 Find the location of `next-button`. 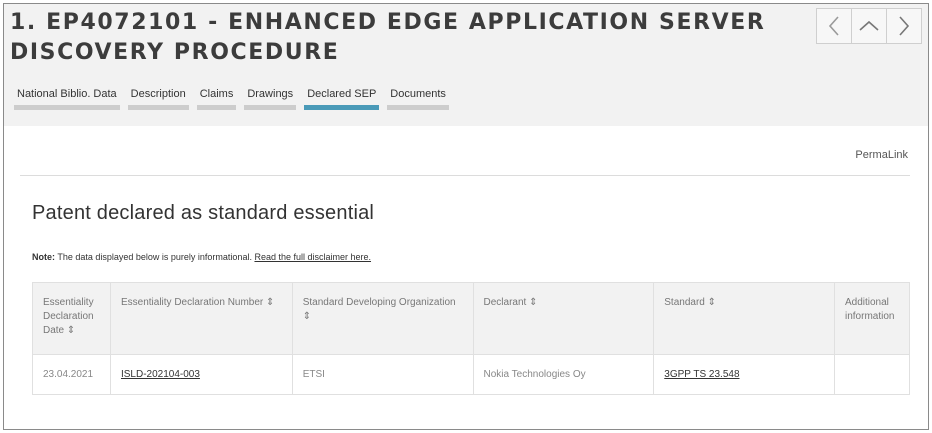

next-button is located at coordinates (904, 26).